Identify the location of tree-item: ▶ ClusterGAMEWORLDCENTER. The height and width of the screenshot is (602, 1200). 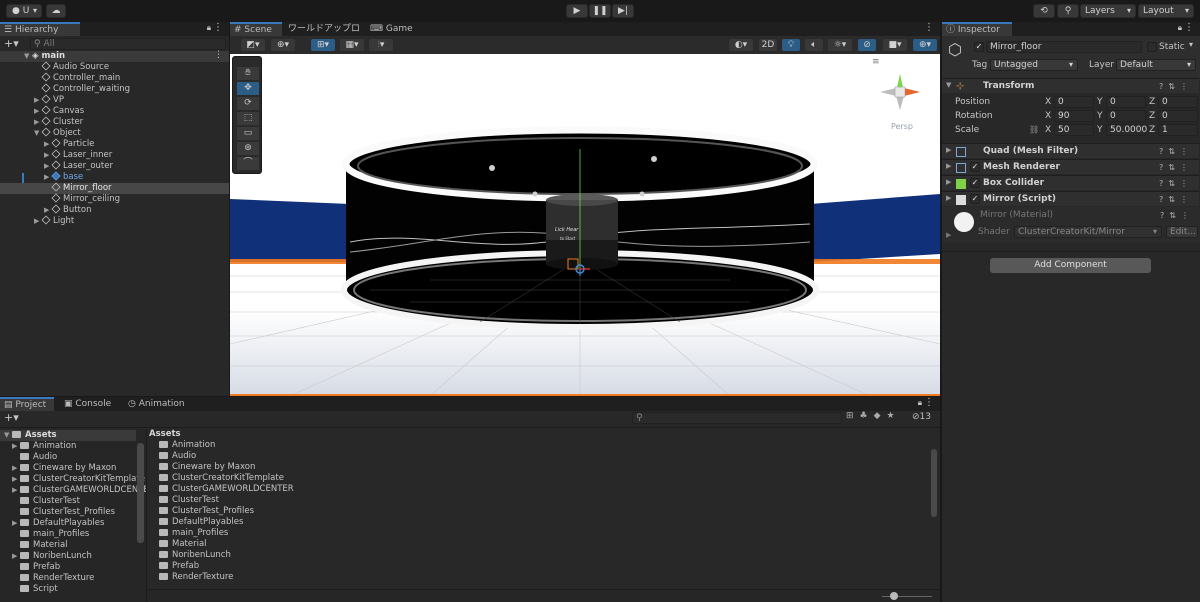
(79, 490).